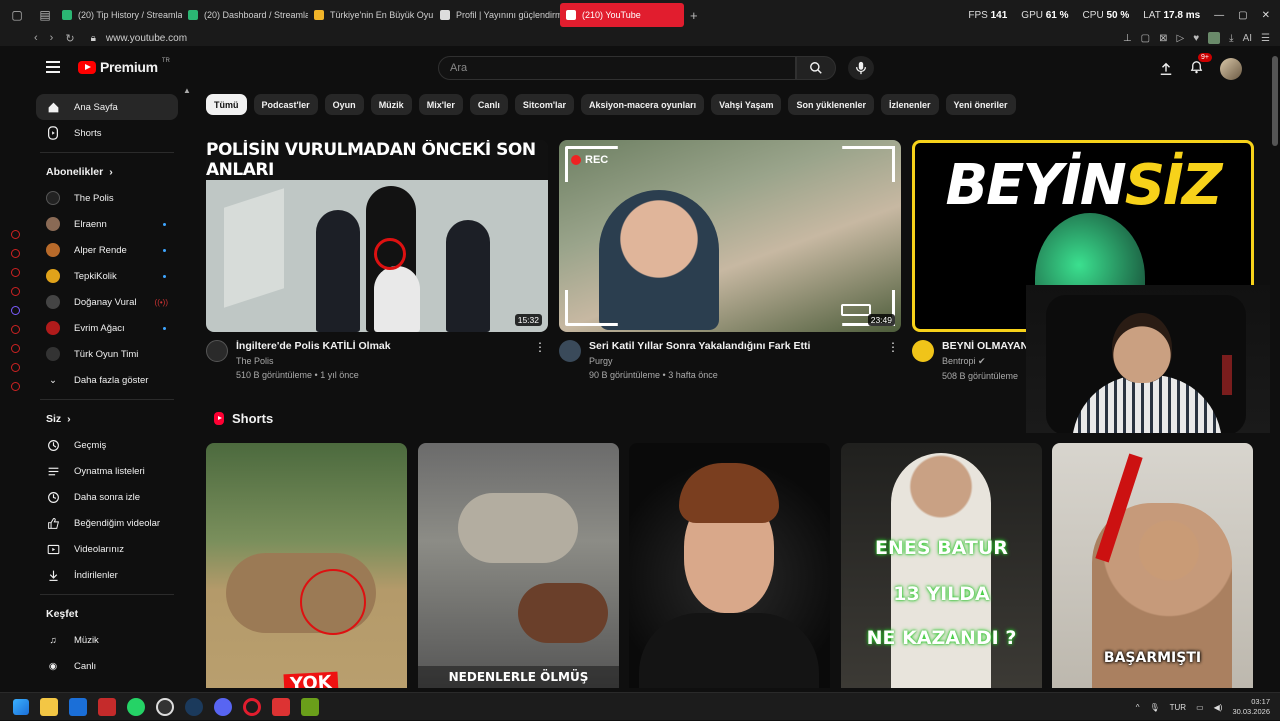 The image size is (1280, 721). What do you see at coordinates (107, 380) in the screenshot?
I see `sidebar-show-more: ⌄ Daha fazla göster` at bounding box center [107, 380].